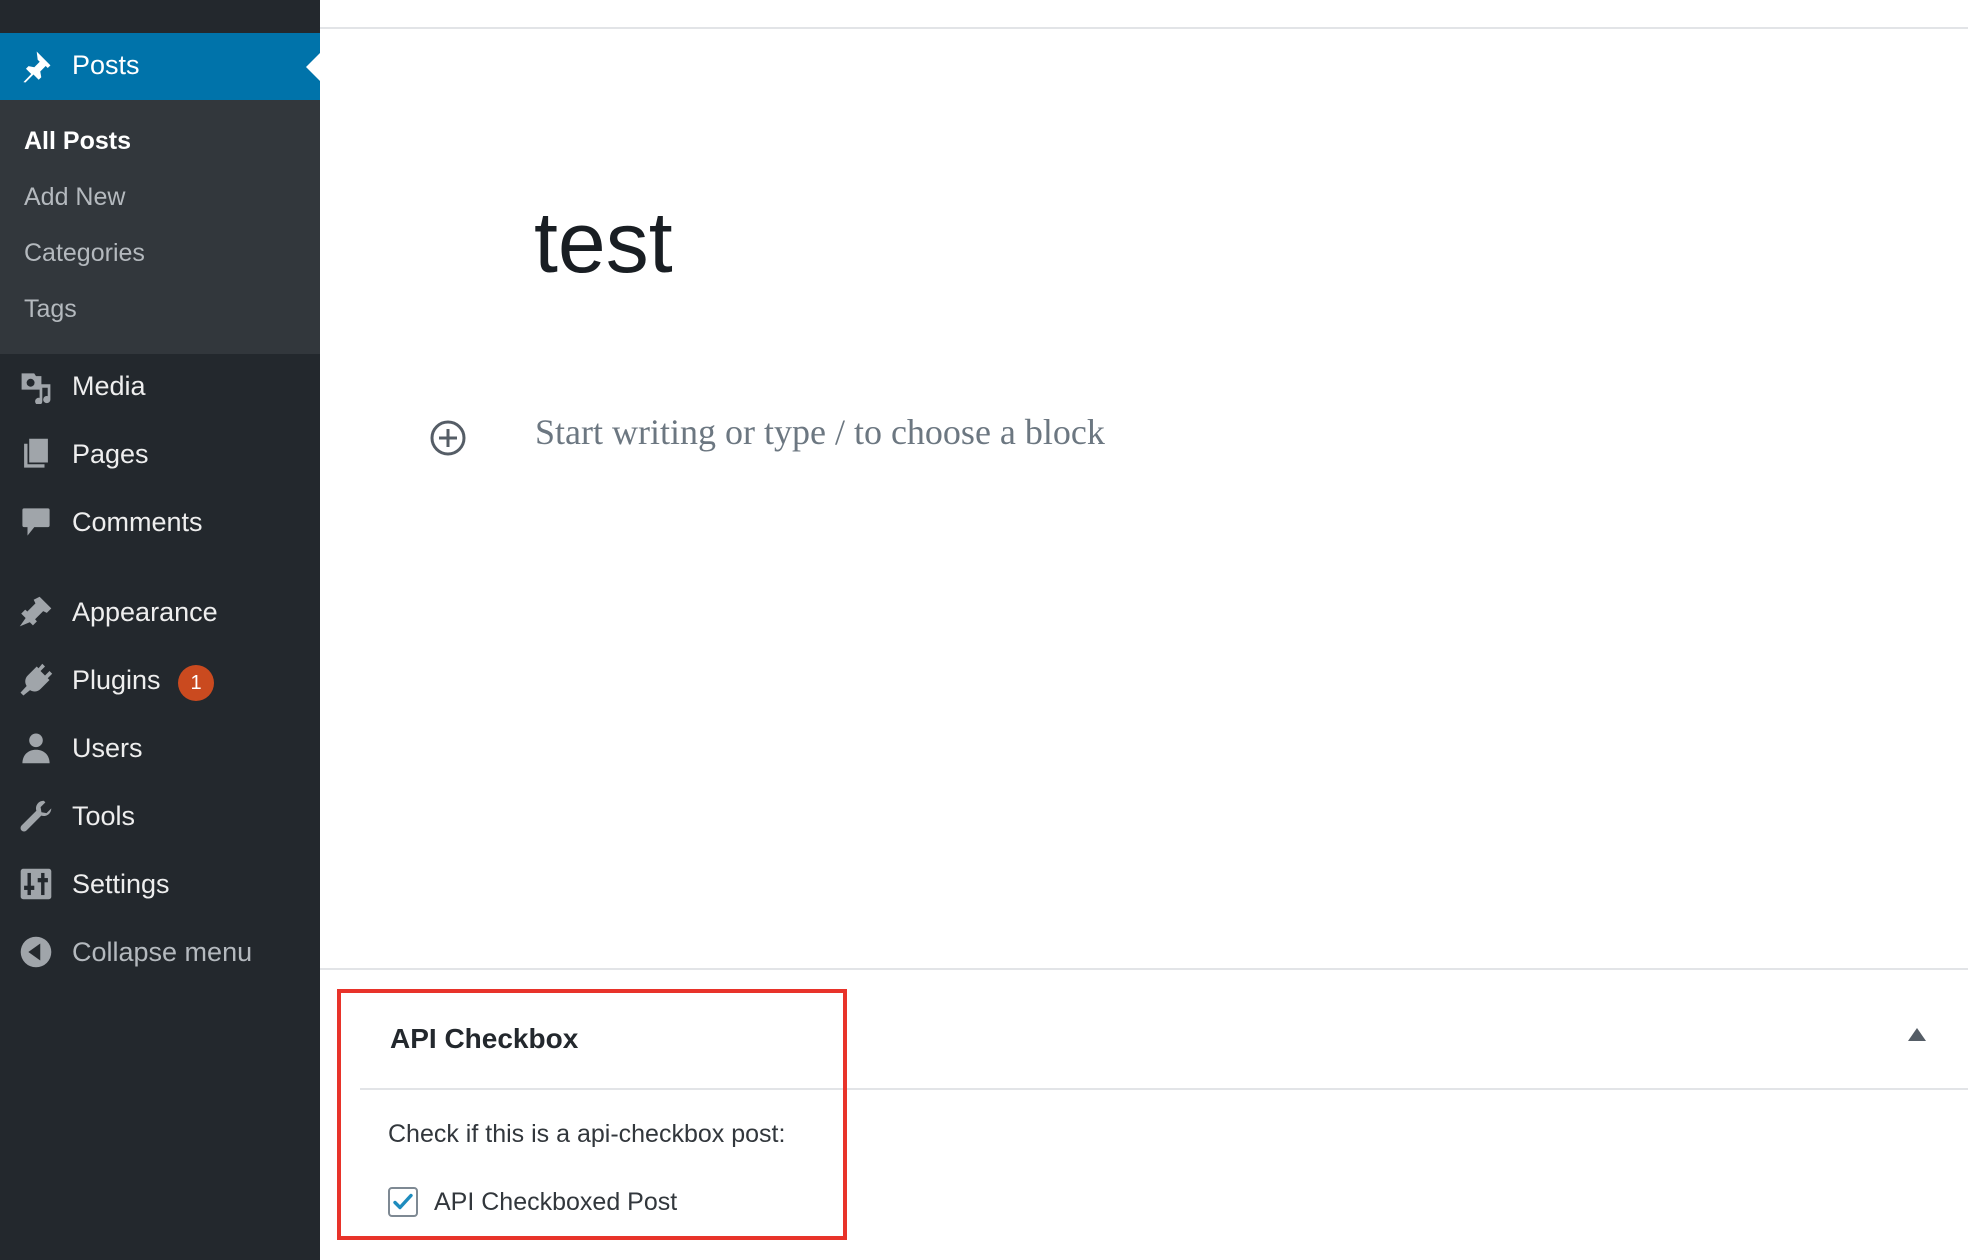  I want to click on sidebar-item-media: Media, so click(160, 386).